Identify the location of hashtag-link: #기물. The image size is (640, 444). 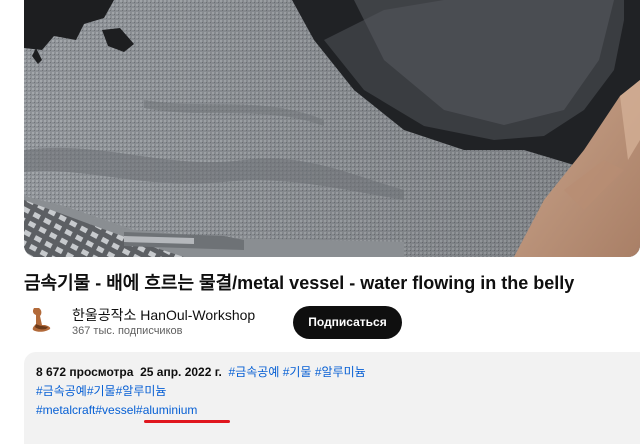
(101, 391).